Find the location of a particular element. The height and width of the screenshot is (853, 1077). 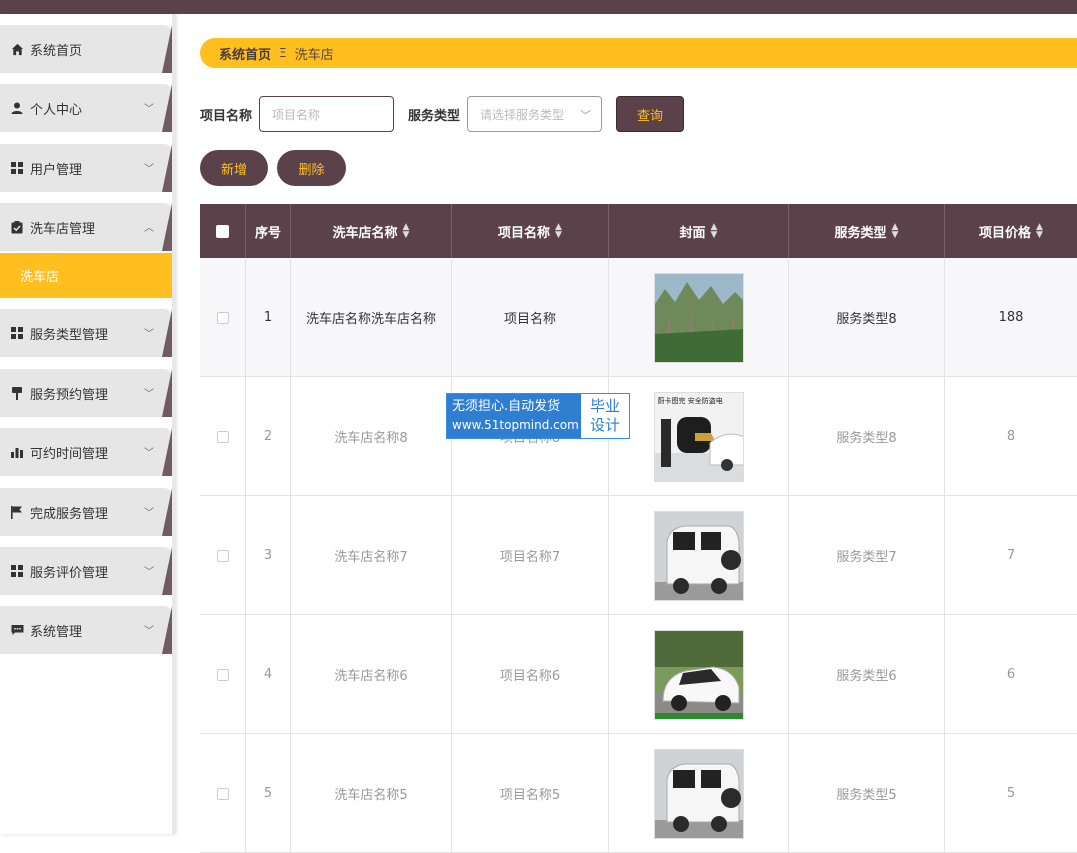

row-shop-name: 洗车店名称洗车店名称 is located at coordinates (371, 317).